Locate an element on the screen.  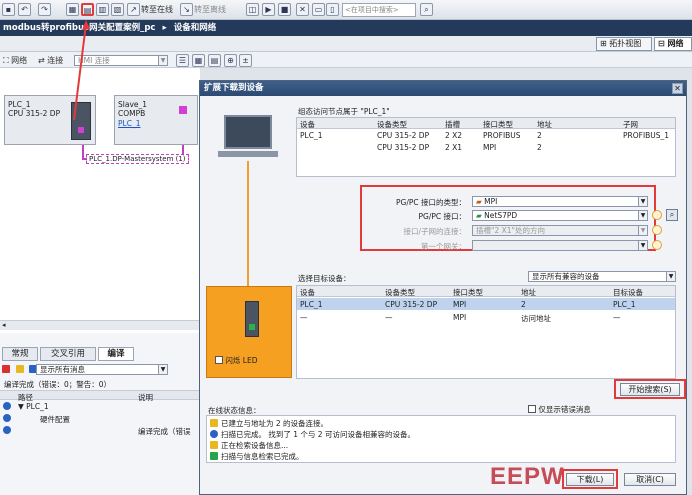
gateway-select: ▼ is located at coordinates (560, 245).